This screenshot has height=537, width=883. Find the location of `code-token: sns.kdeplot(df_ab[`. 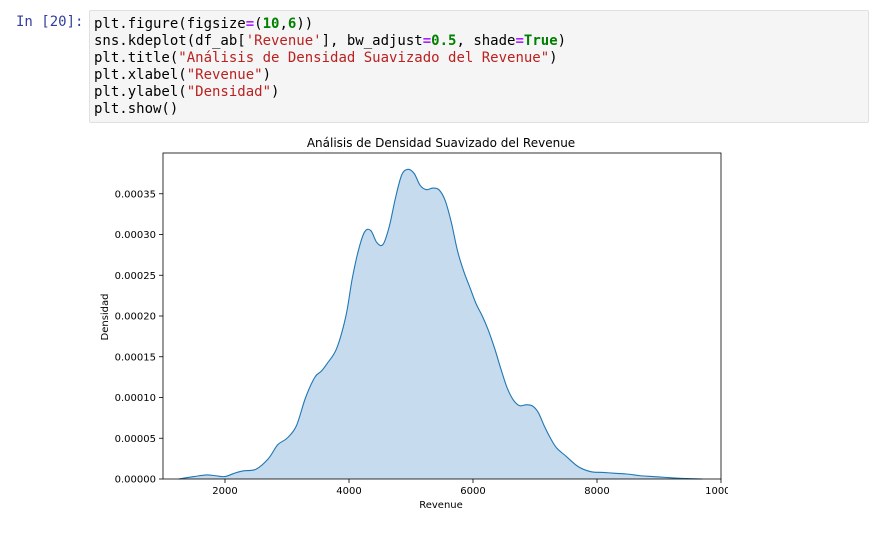

code-token: sns.kdeplot(df_ab[ is located at coordinates (170, 41).